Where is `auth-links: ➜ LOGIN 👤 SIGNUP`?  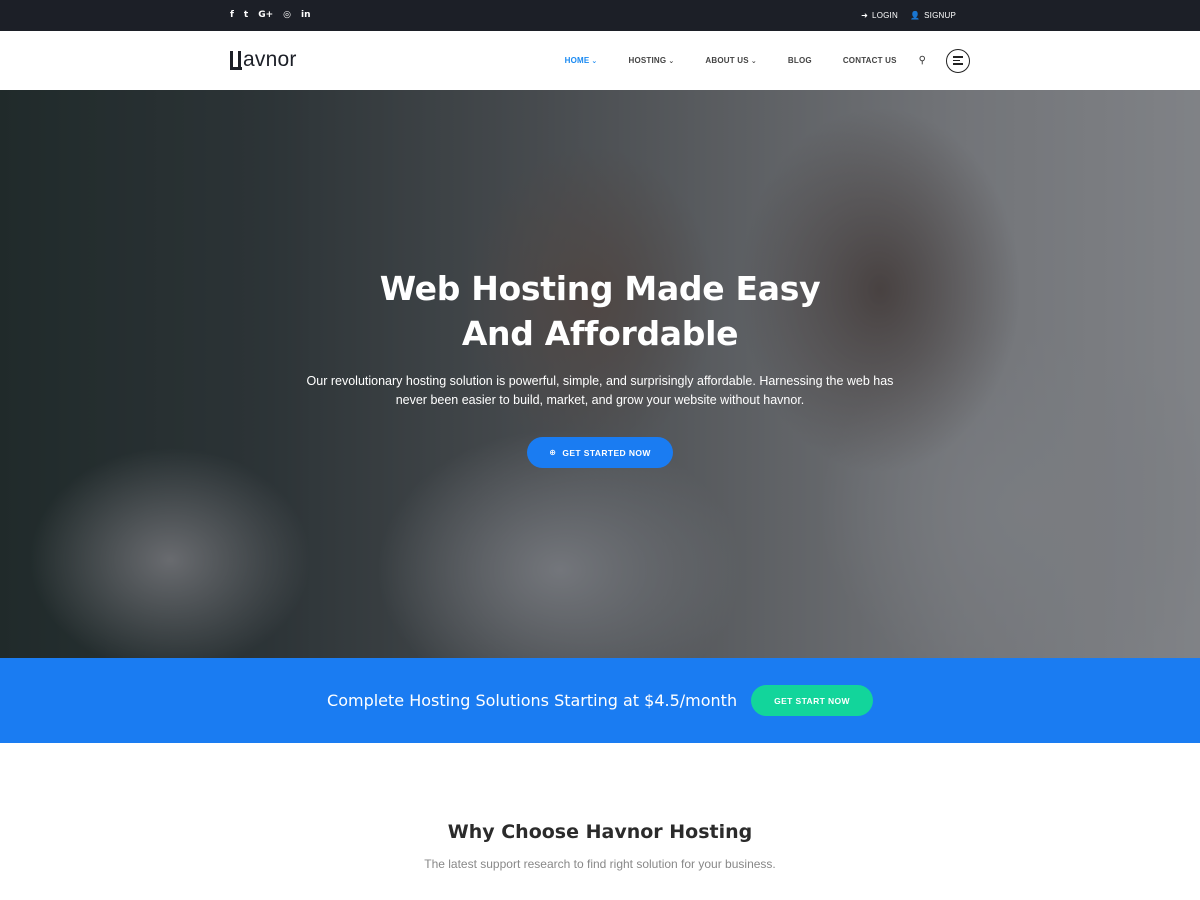 auth-links: ➜ LOGIN 👤 SIGNUP is located at coordinates (908, 15).